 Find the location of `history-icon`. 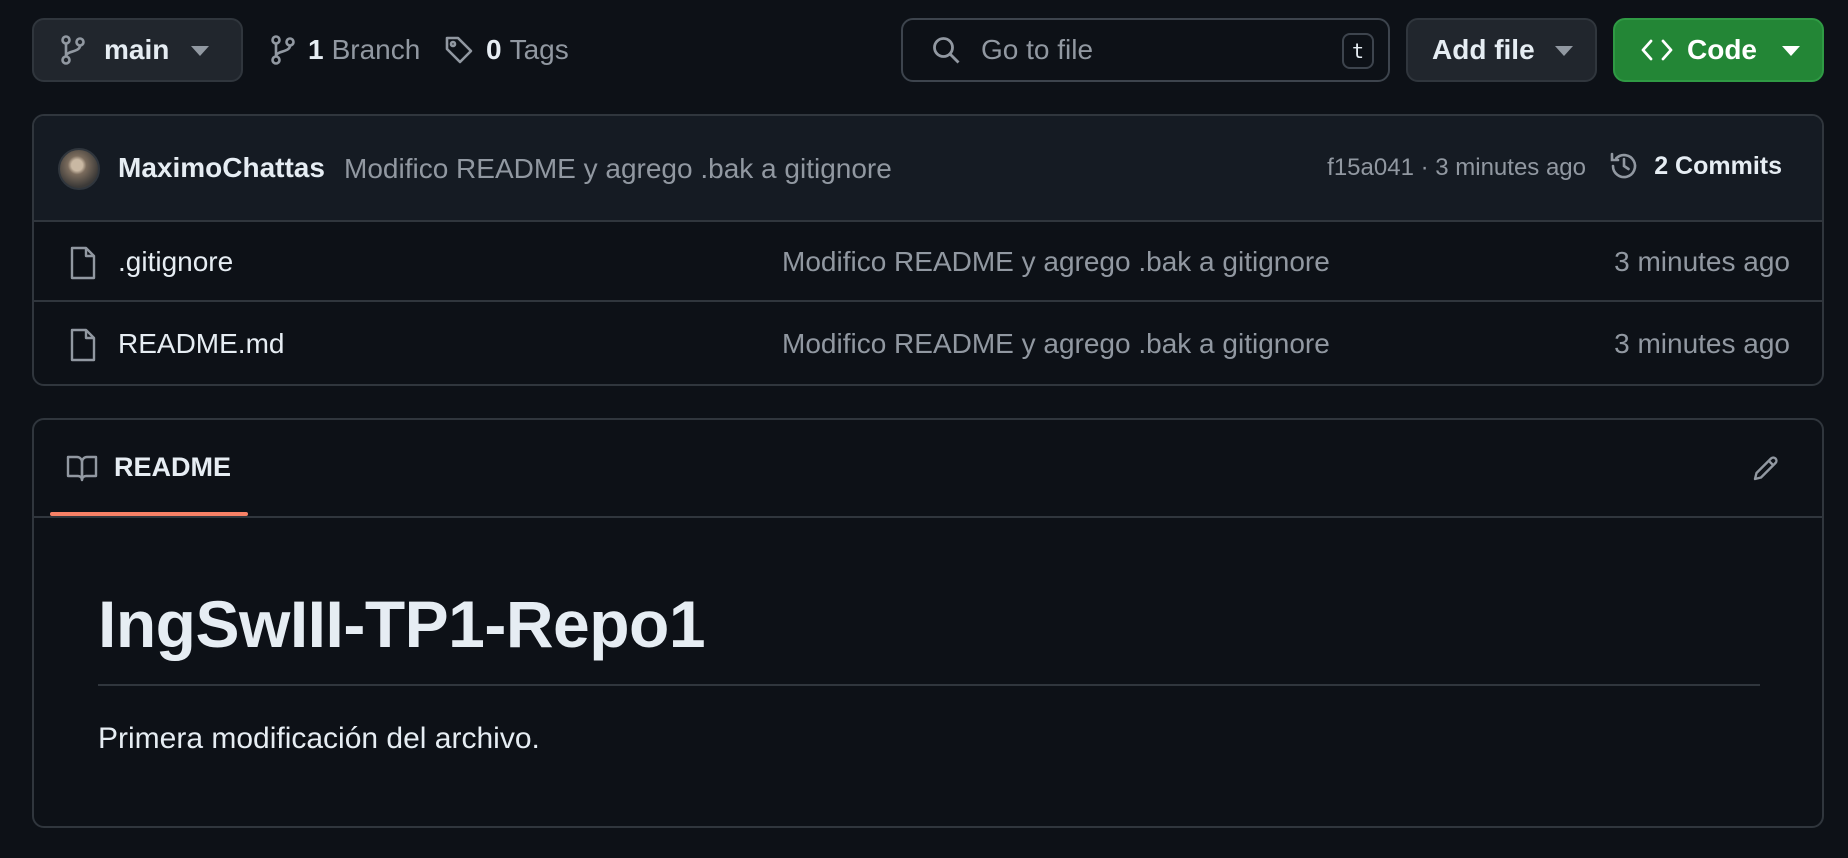

history-icon is located at coordinates (1624, 166).